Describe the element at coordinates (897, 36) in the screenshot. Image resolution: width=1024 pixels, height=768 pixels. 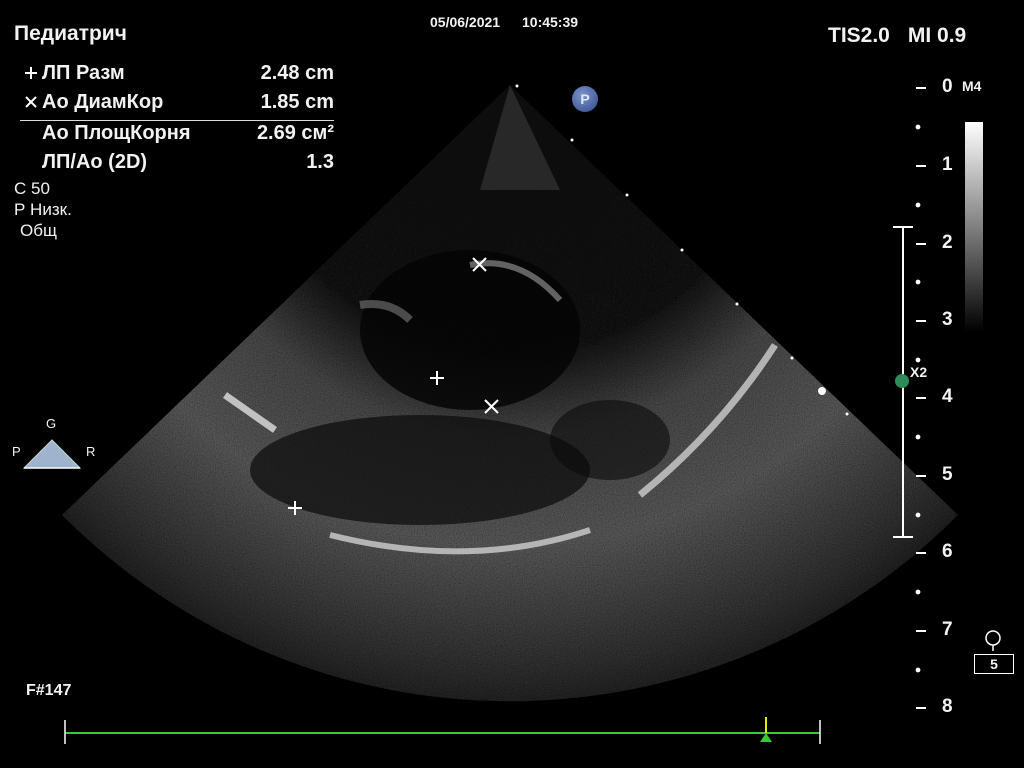
I see `thermal-mechanical-index: TIS2.0 MI 0.9` at that location.